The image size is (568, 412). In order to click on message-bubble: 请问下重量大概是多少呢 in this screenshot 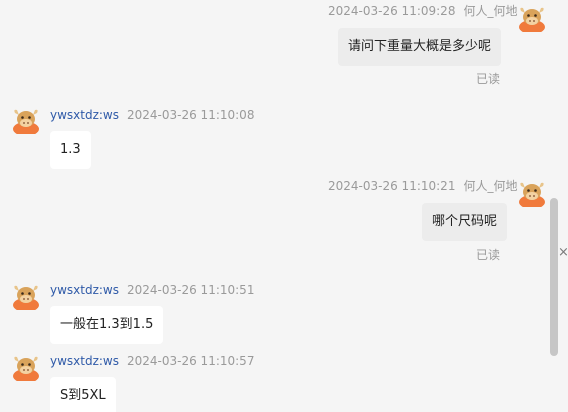, I will do `click(420, 47)`.